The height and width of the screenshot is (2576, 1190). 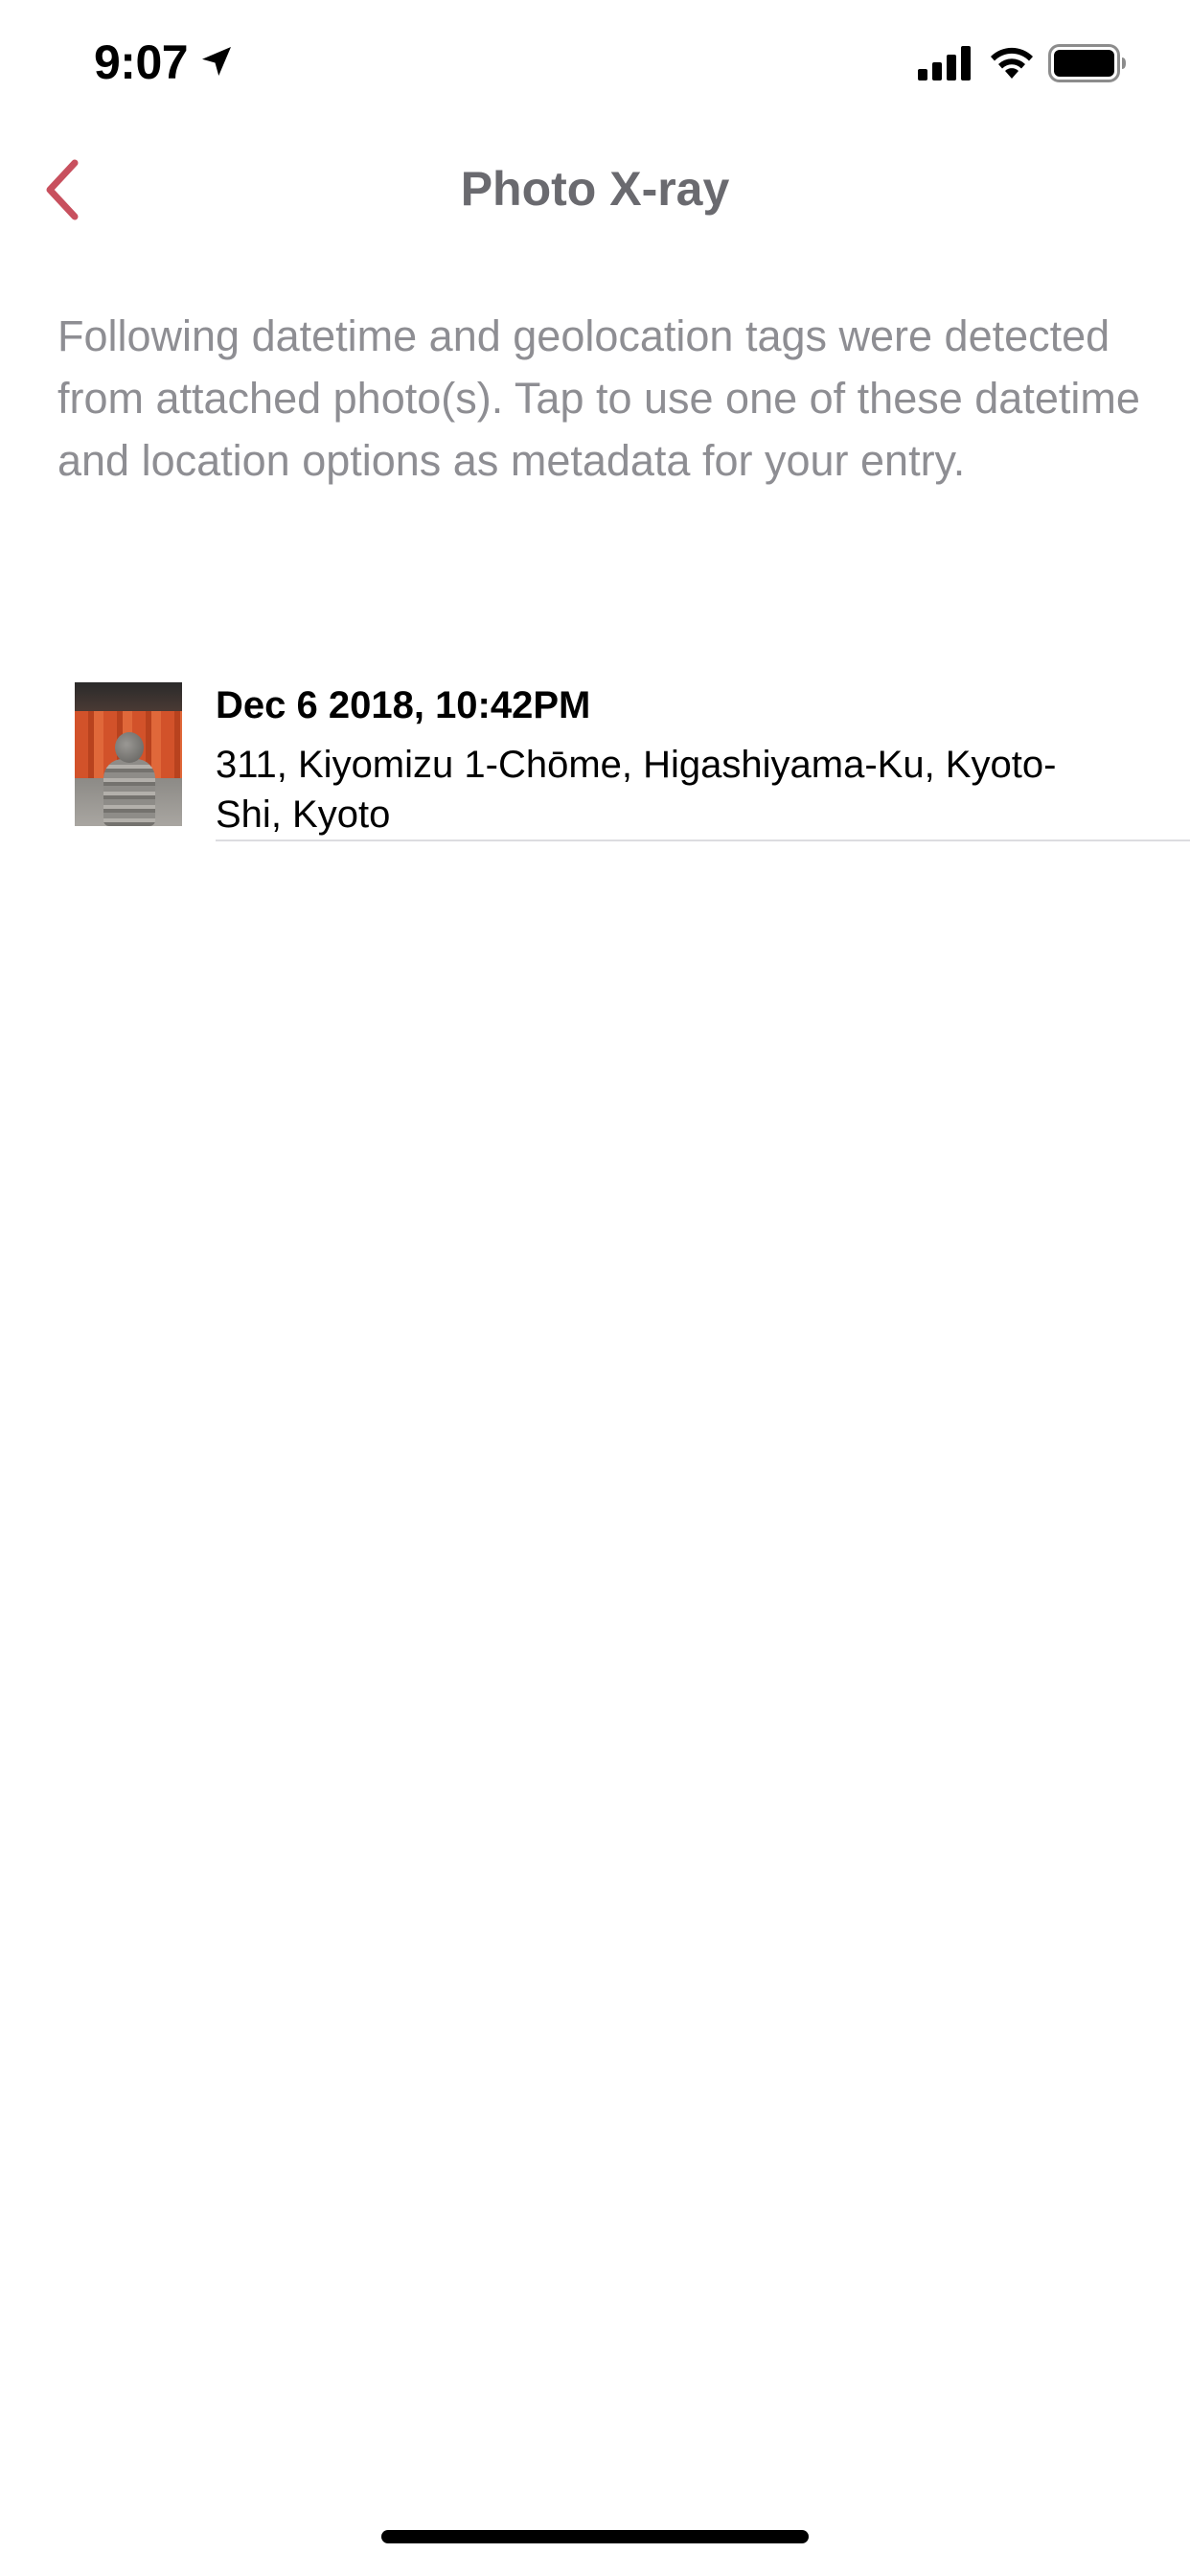 What do you see at coordinates (595, 2536) in the screenshot?
I see `home-indicator` at bounding box center [595, 2536].